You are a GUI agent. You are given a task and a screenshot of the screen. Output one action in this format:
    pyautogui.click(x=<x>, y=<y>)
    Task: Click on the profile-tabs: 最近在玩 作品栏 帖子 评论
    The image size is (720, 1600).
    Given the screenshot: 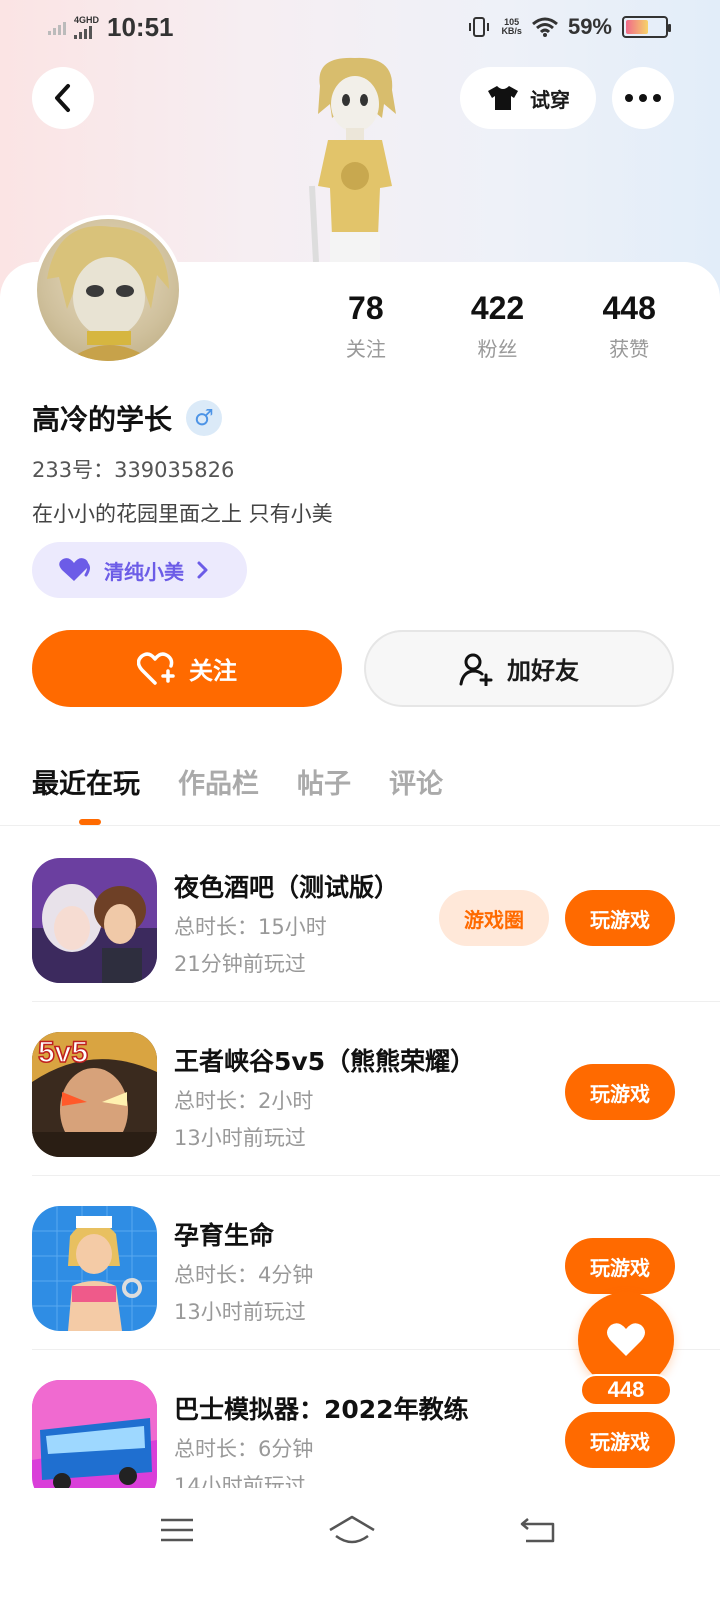 What is the action you would take?
    pyautogui.click(x=237, y=781)
    